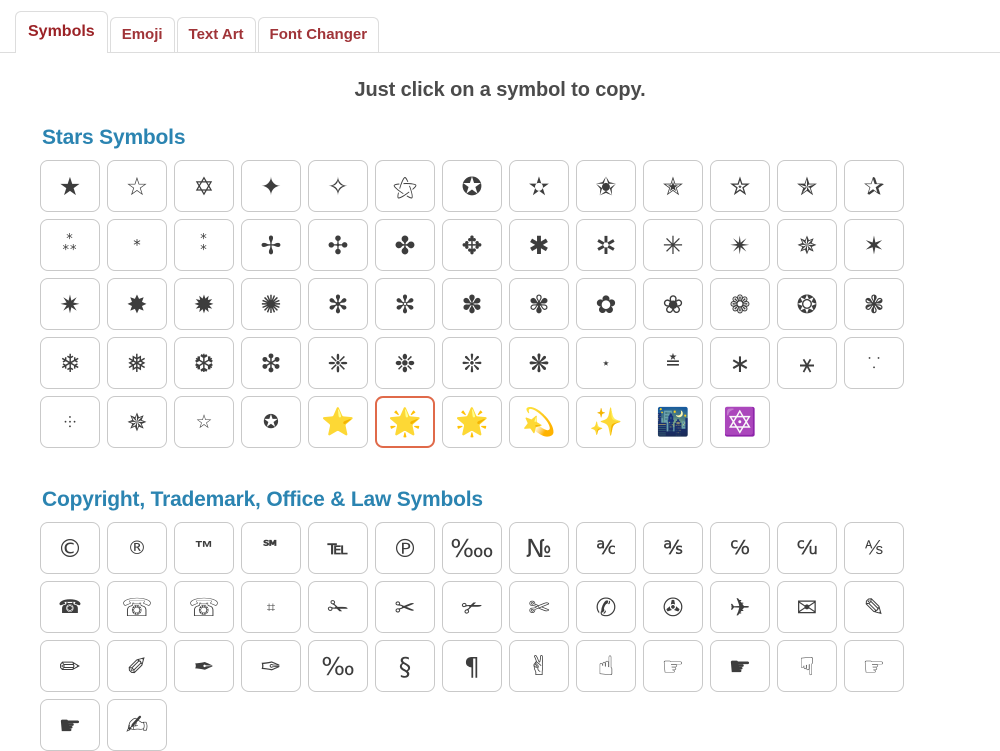 This screenshot has height=751, width=1000. I want to click on symbol-cell-white-florette: ❀, so click(673, 304).